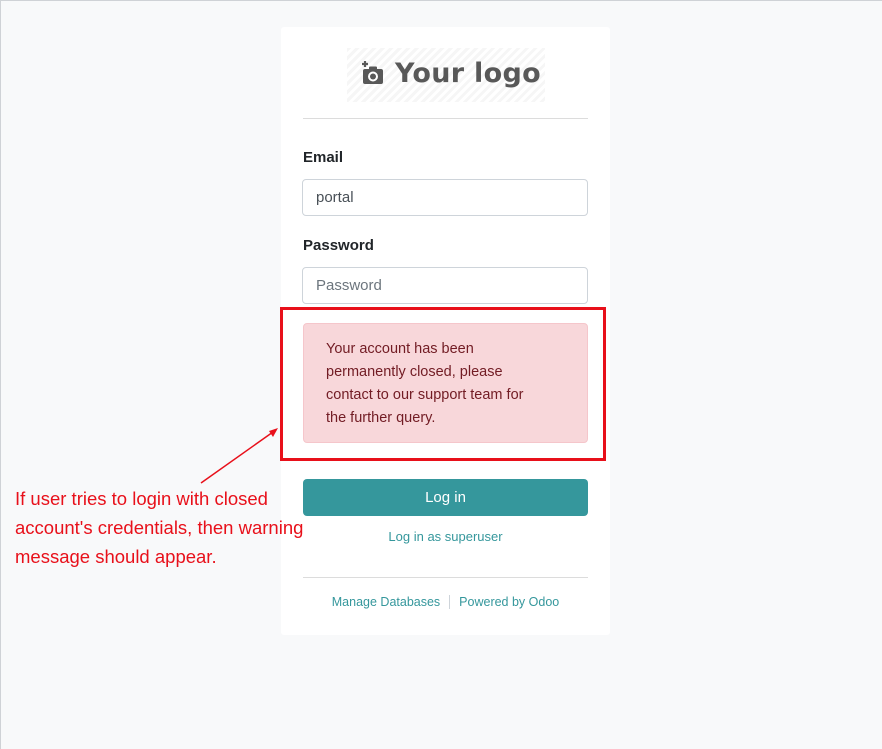 This screenshot has width=882, height=749. What do you see at coordinates (445, 536) in the screenshot?
I see `login-superuser-link: Log in as superuser` at bounding box center [445, 536].